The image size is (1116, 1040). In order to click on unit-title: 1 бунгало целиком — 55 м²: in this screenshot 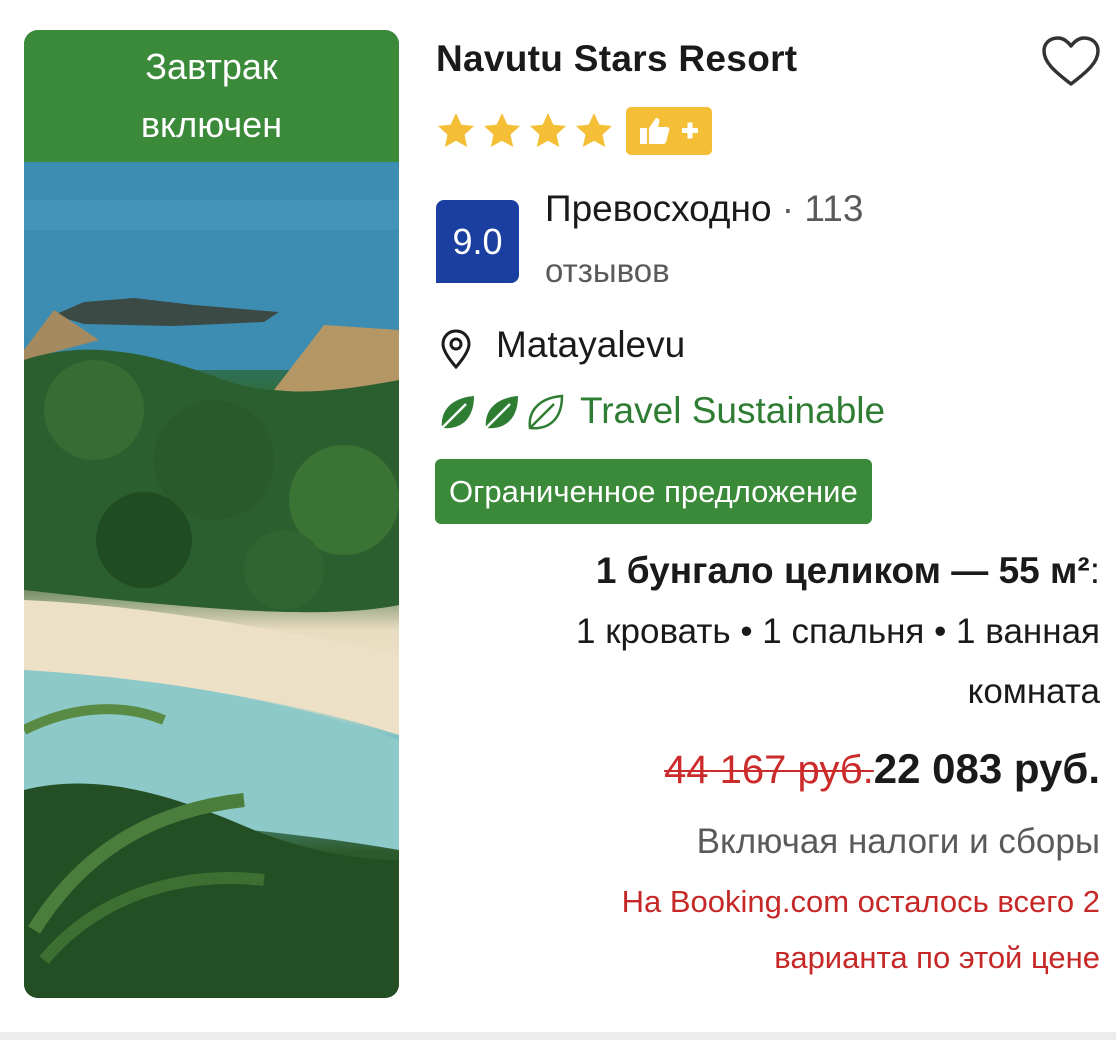, I will do `click(848, 571)`.